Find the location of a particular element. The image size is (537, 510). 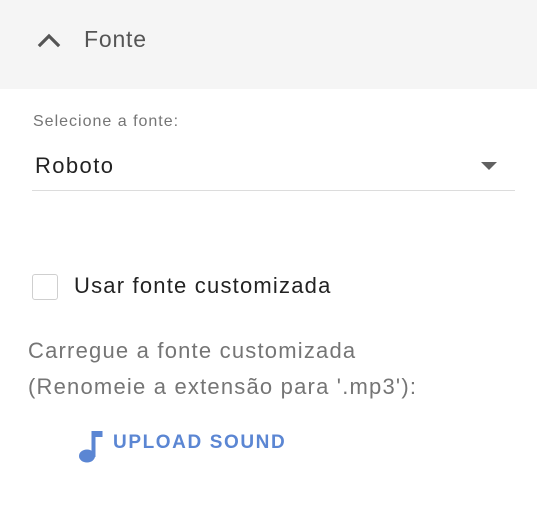

custom-font-checkbox is located at coordinates (45, 287).